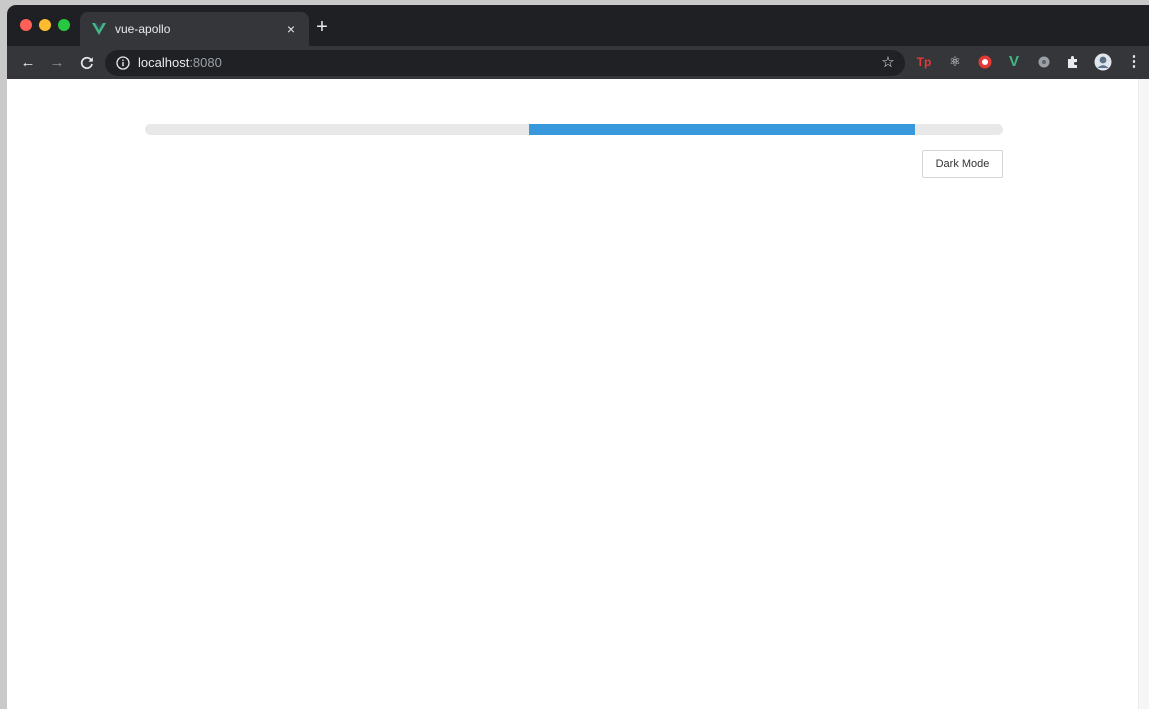 This screenshot has height=709, width=1149. Describe the element at coordinates (99, 29) in the screenshot. I see `vue-logo-icon` at that location.